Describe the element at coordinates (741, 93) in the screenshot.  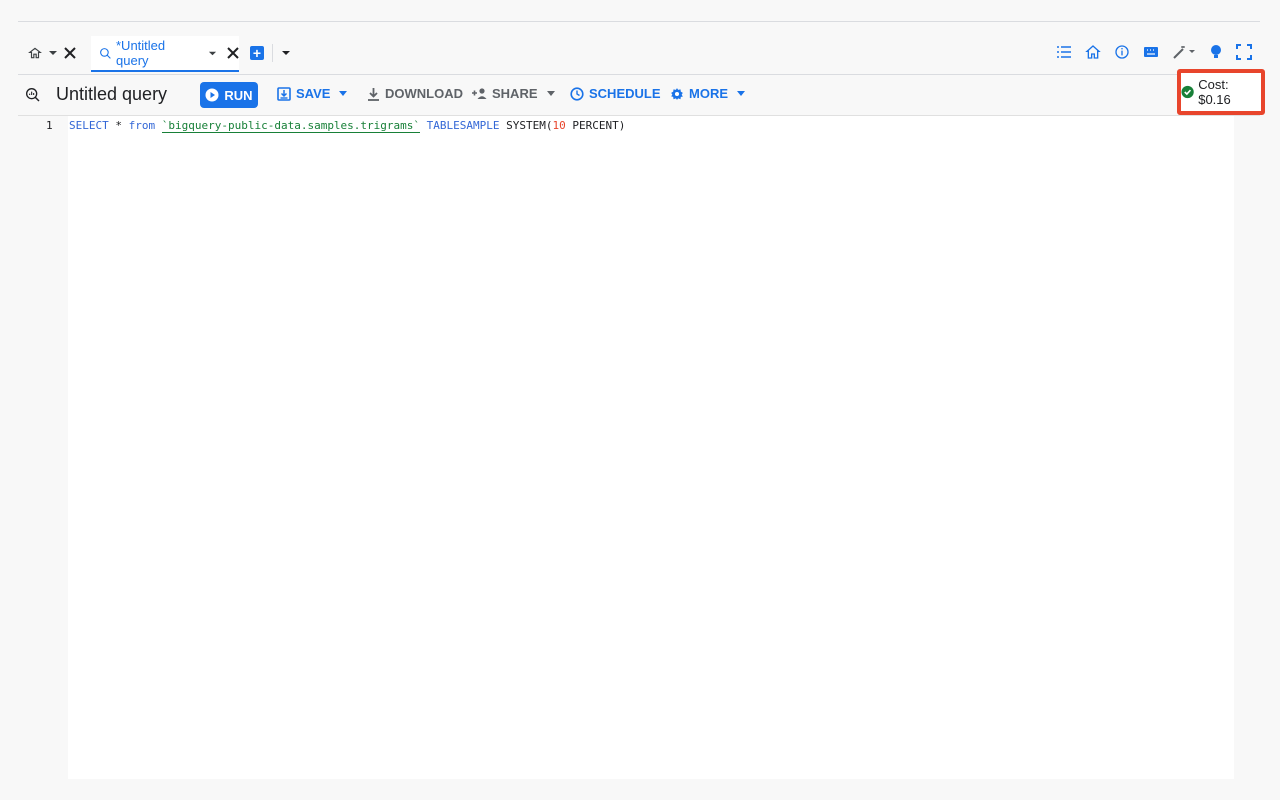
I see `more-caret-icon` at that location.